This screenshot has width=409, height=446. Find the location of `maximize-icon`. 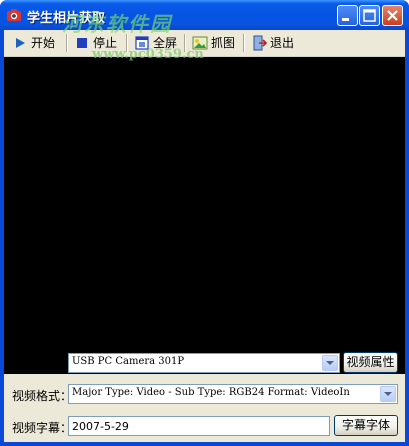

maximize-icon is located at coordinates (369, 15).